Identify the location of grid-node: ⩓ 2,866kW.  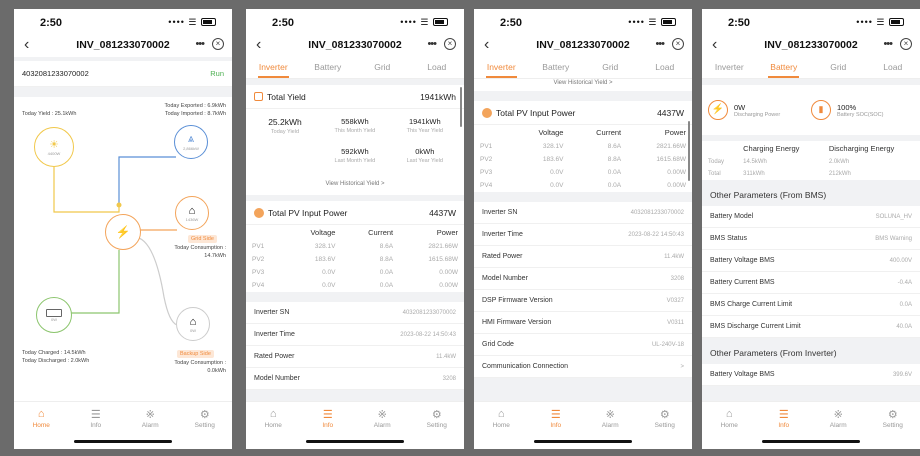
(191, 142).